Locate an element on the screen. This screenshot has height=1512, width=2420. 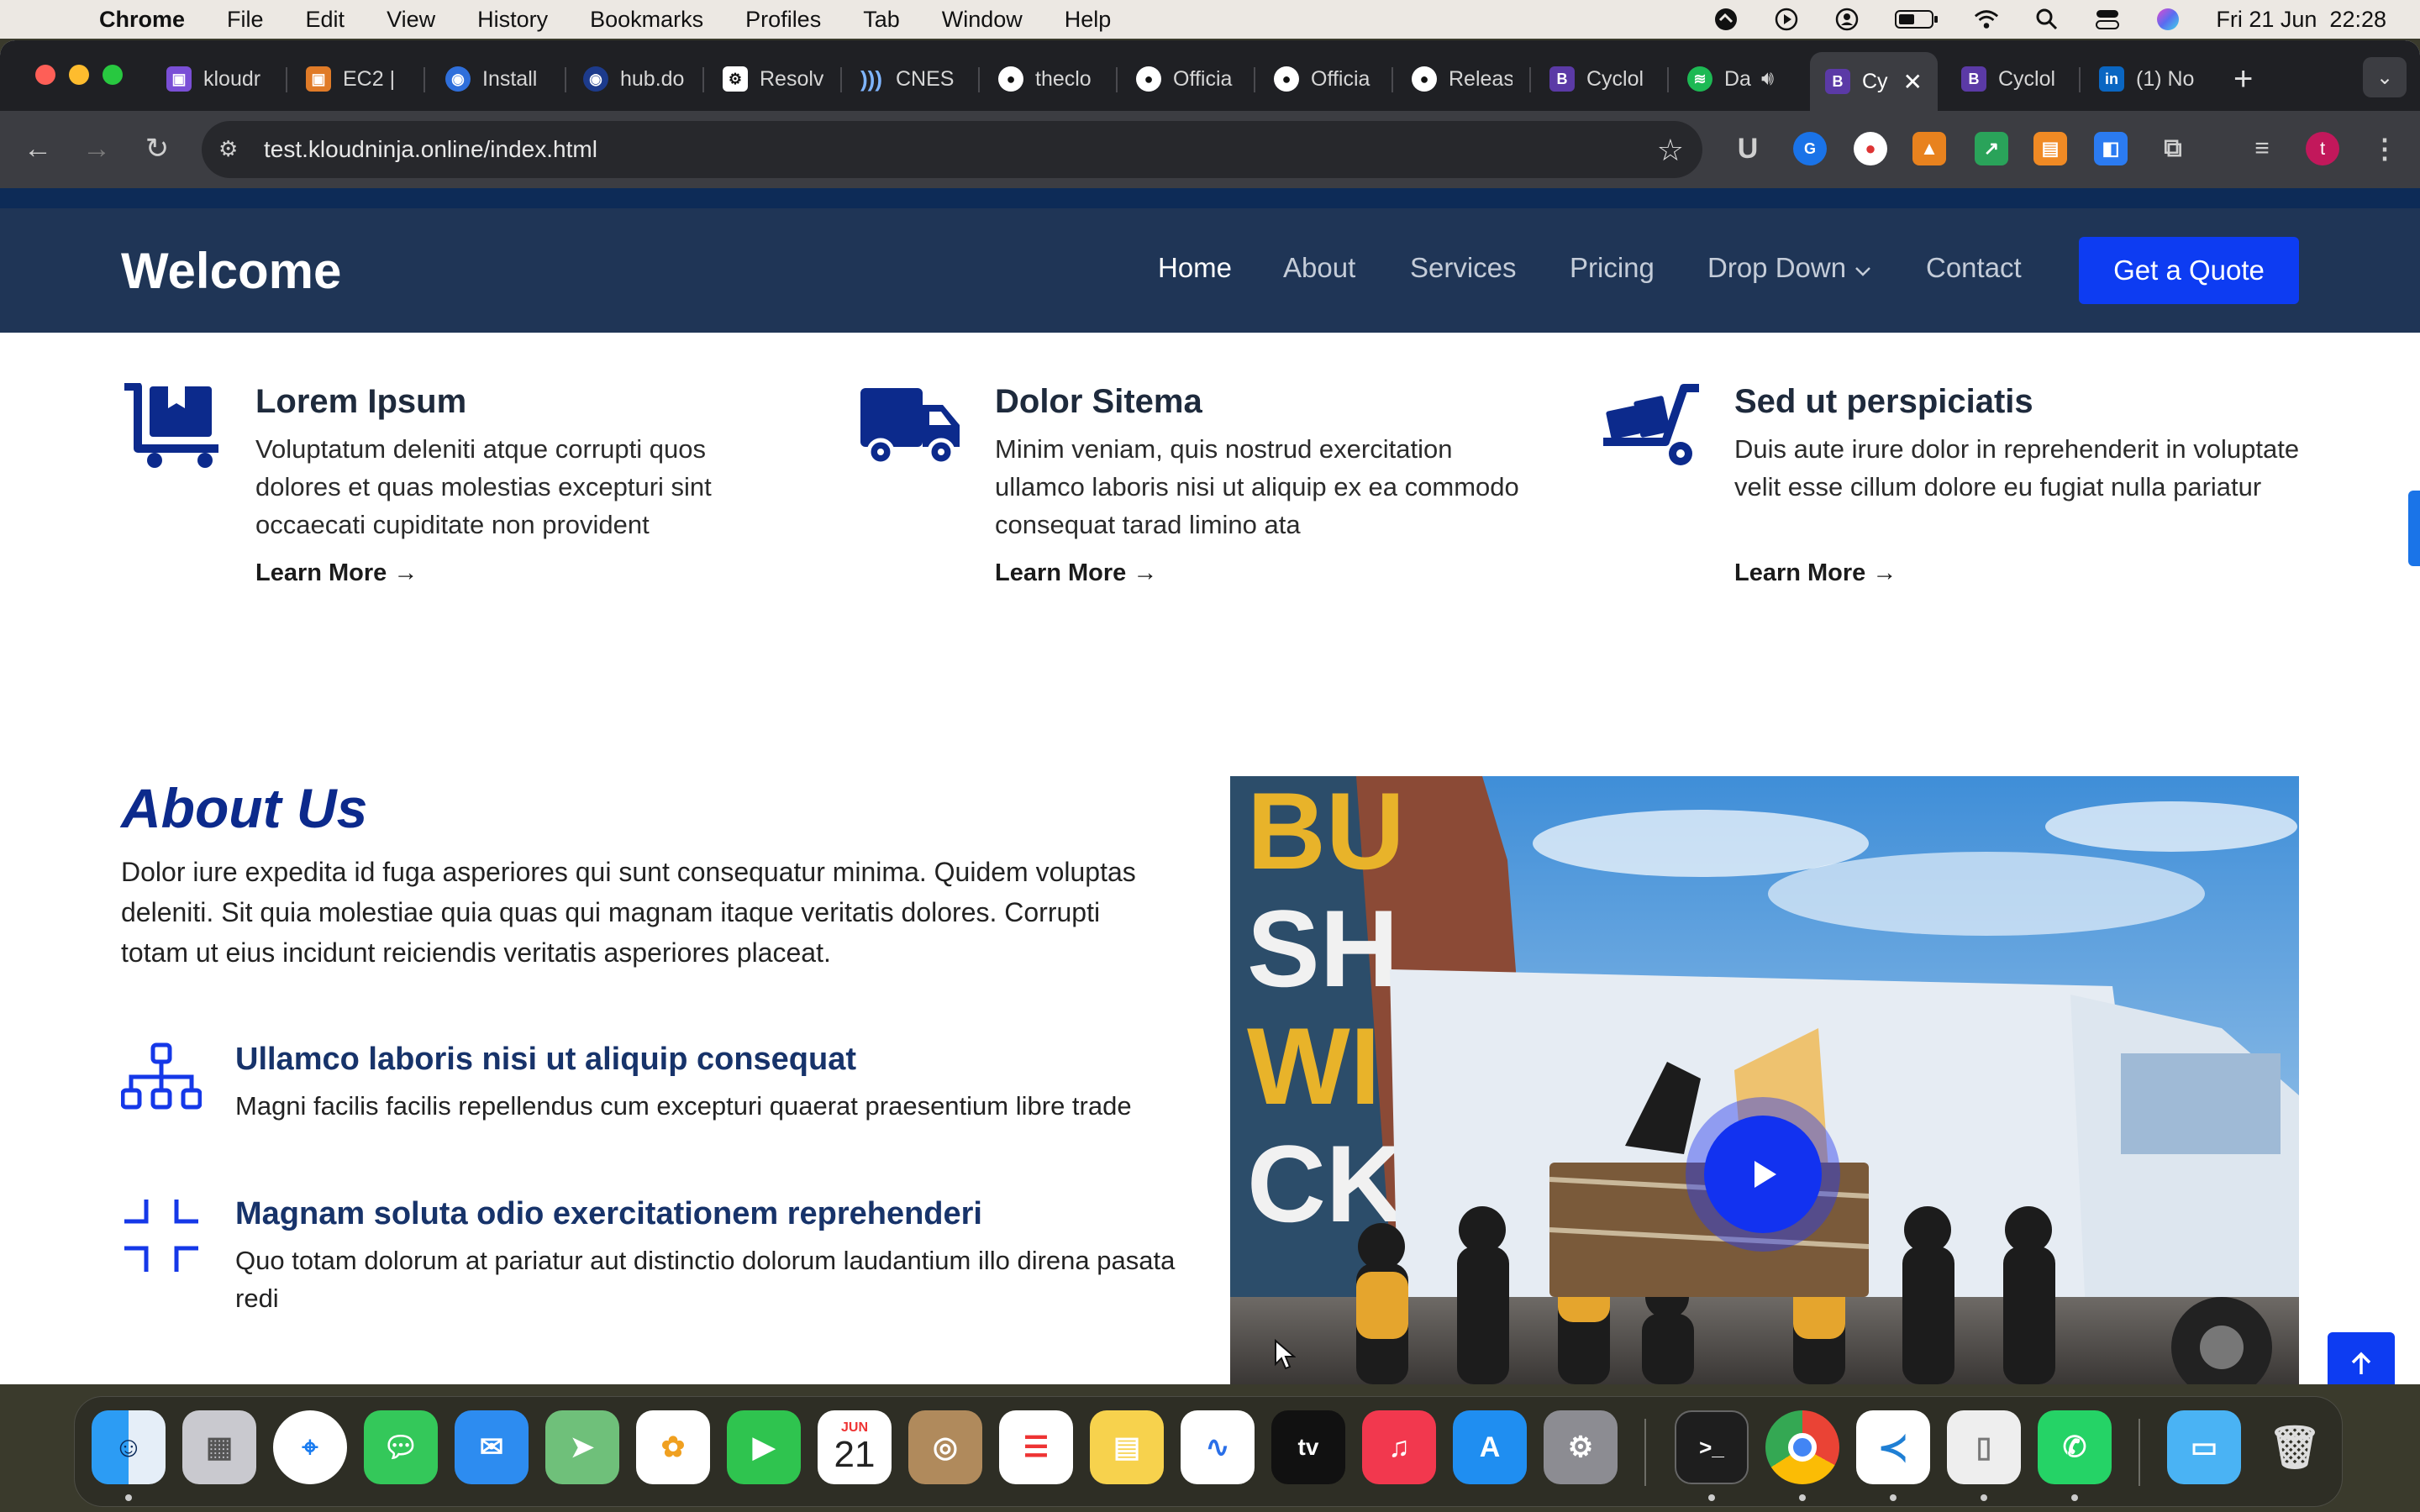
menu-app-name: Chrome is located at coordinates (142, 20).